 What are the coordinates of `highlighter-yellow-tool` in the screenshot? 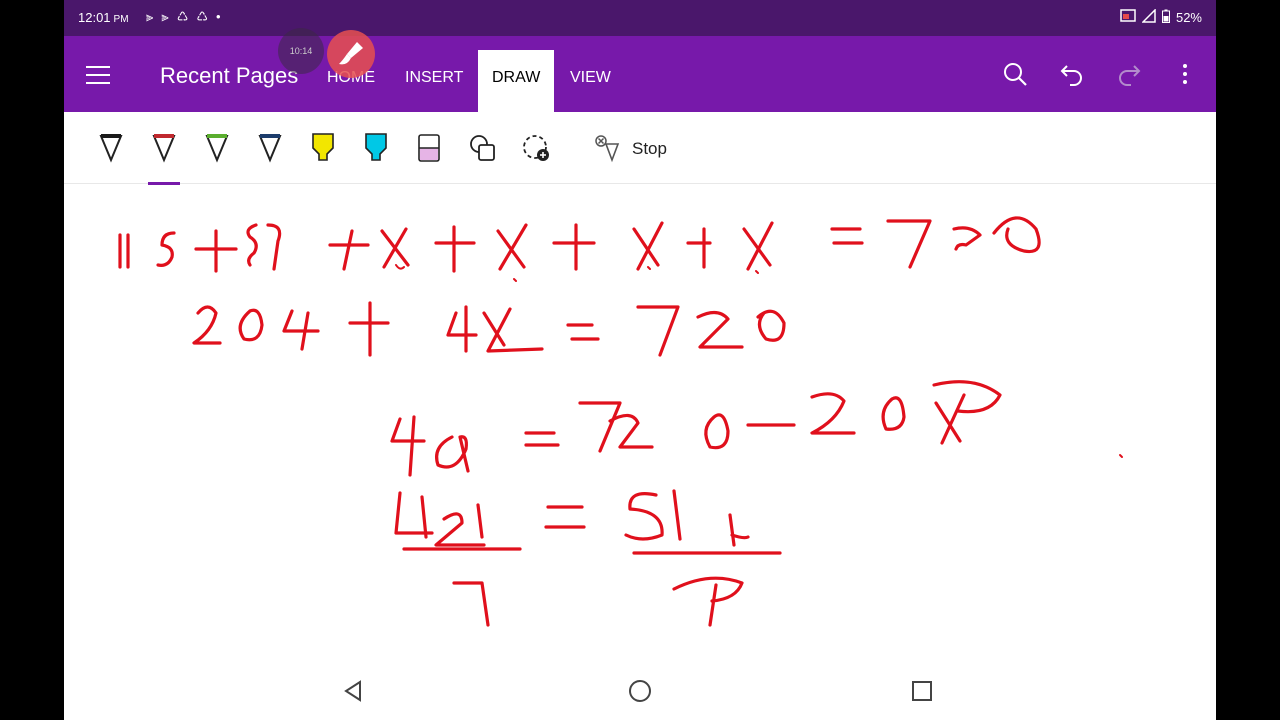 It's located at (323, 149).